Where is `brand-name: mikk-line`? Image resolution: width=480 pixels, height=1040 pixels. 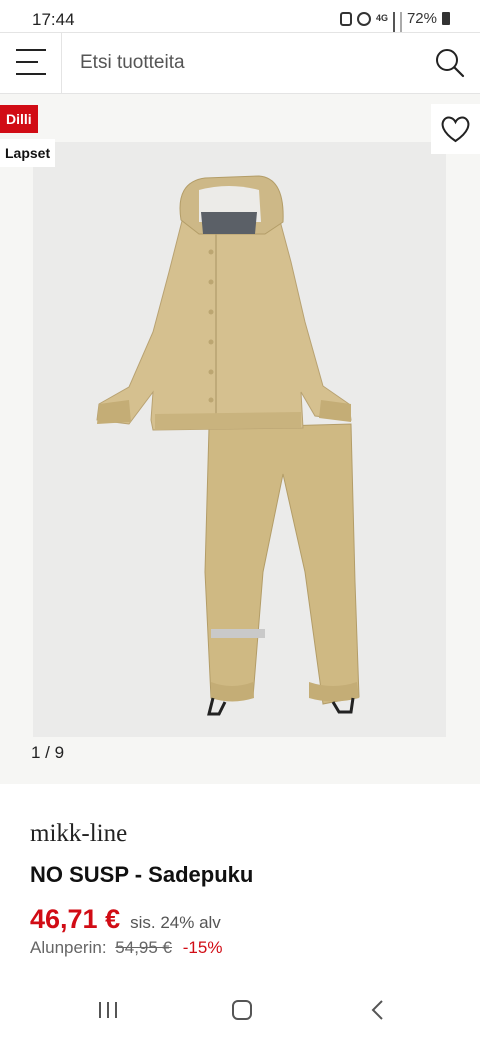 brand-name: mikk-line is located at coordinates (78, 834).